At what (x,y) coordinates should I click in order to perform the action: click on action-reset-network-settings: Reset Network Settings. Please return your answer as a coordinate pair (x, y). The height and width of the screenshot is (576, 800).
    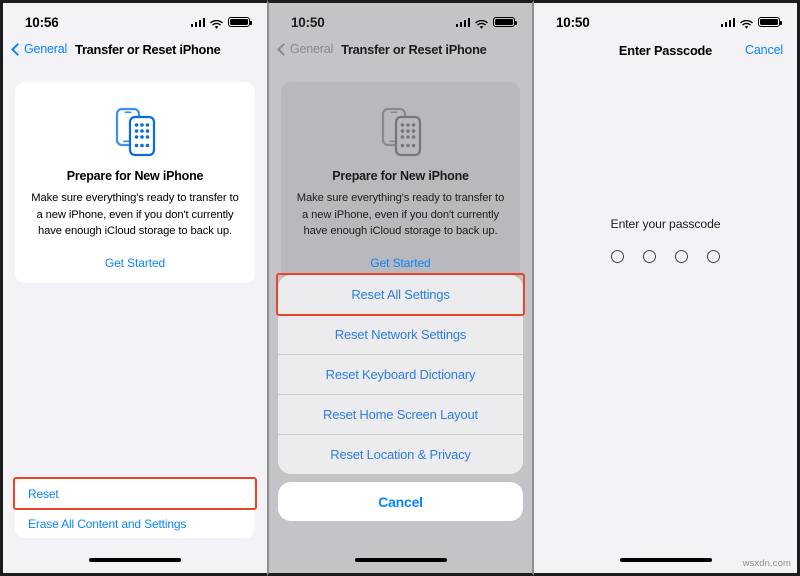
    Looking at the image, I should click on (400, 334).